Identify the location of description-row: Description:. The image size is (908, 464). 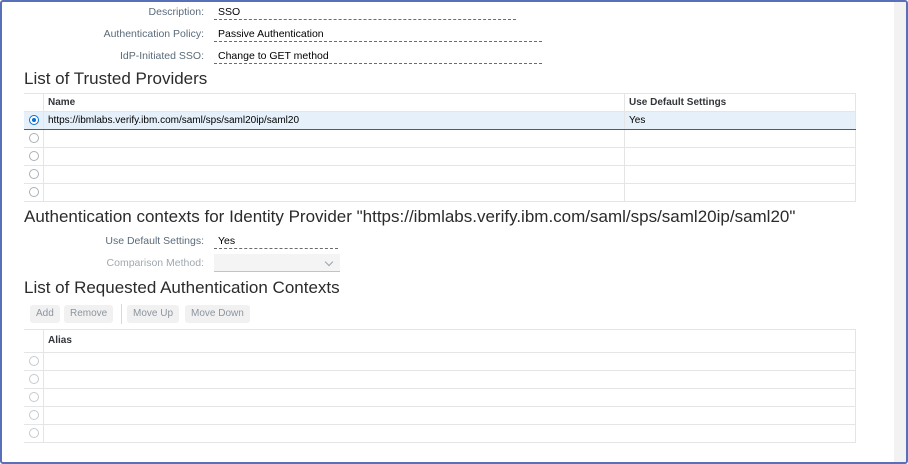
(103, 13).